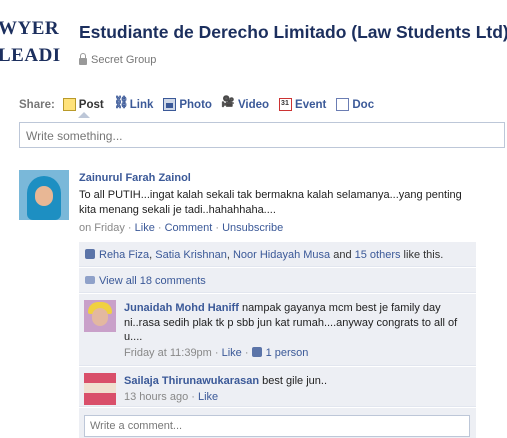 The height and width of the screenshot is (438, 507). Describe the element at coordinates (37, 104) in the screenshot. I see `share-label: Share:` at that location.